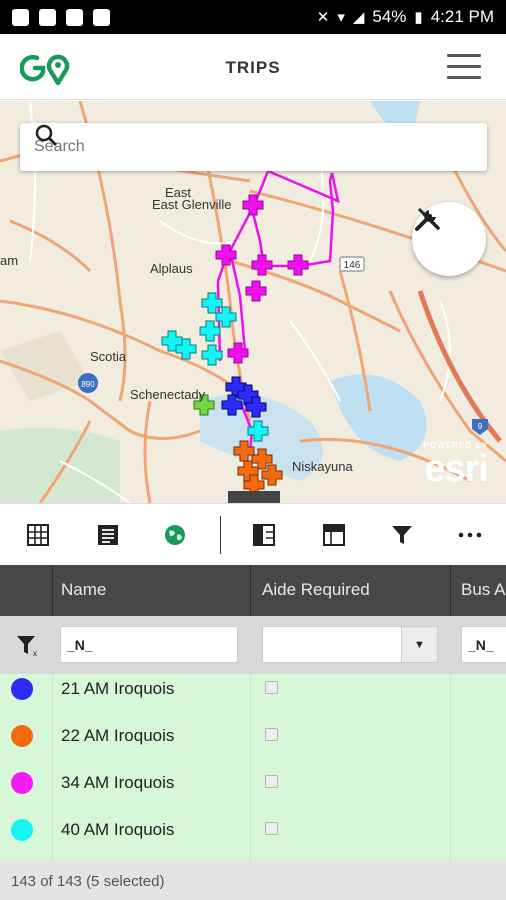 The image size is (506, 900). I want to click on tools-button, so click(449, 239).